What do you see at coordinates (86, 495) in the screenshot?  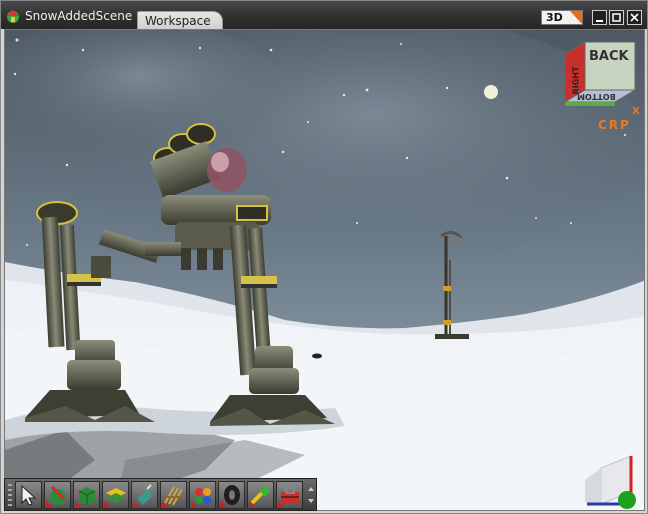 I see `cube-shape-tool-button` at bounding box center [86, 495].